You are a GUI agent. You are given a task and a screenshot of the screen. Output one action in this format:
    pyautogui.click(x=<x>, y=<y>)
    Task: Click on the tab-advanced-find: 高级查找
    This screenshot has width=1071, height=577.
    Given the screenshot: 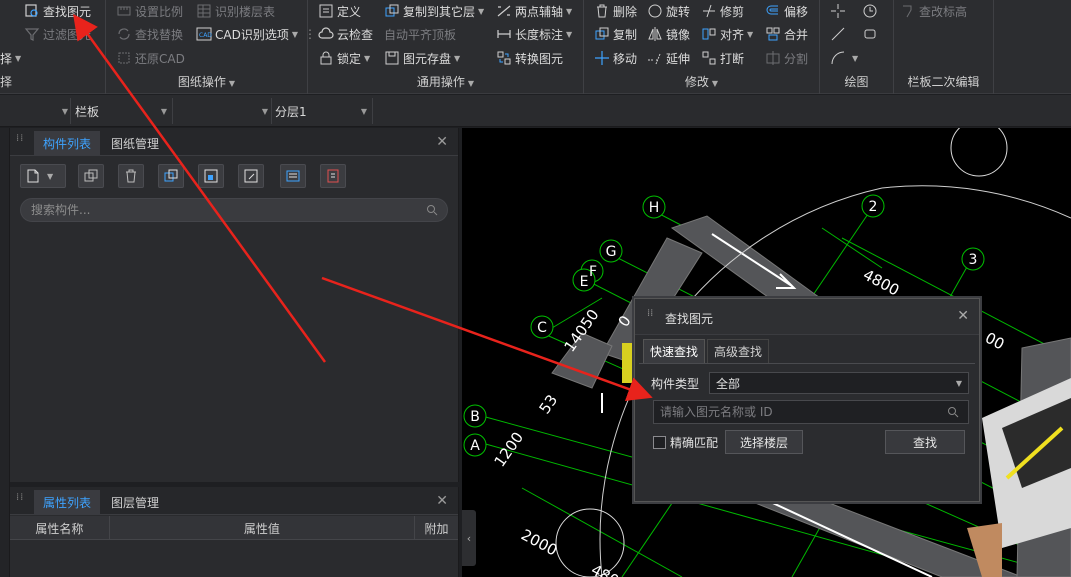 What is the action you would take?
    pyautogui.click(x=738, y=351)
    